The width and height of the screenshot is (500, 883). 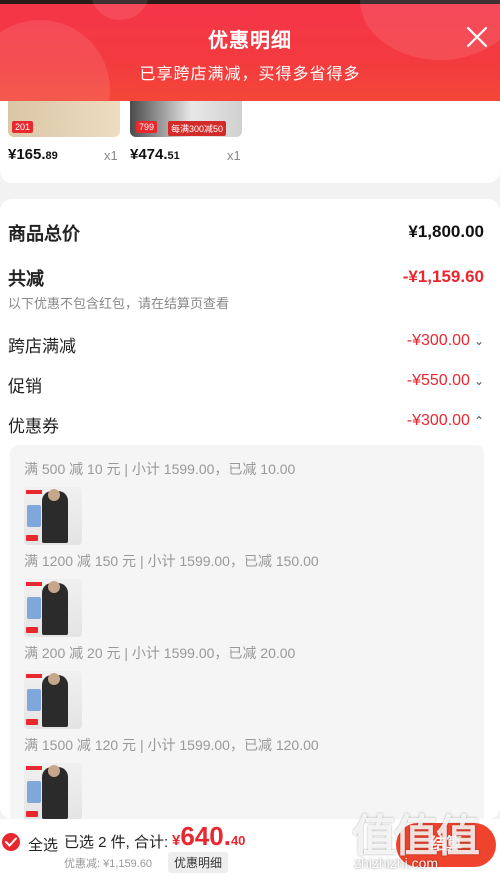 I want to click on total-price-value: ¥1,800.00, so click(x=446, y=231).